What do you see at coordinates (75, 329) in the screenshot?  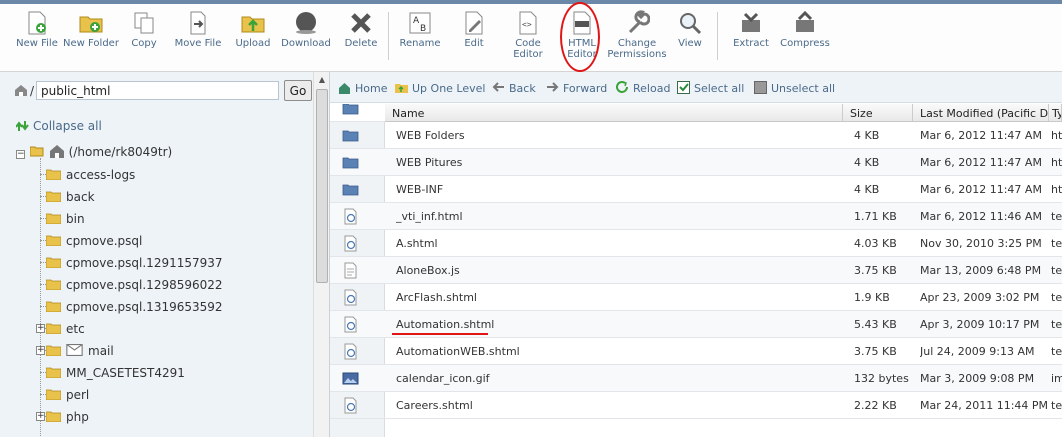 I see `tree-item-label: etc` at bounding box center [75, 329].